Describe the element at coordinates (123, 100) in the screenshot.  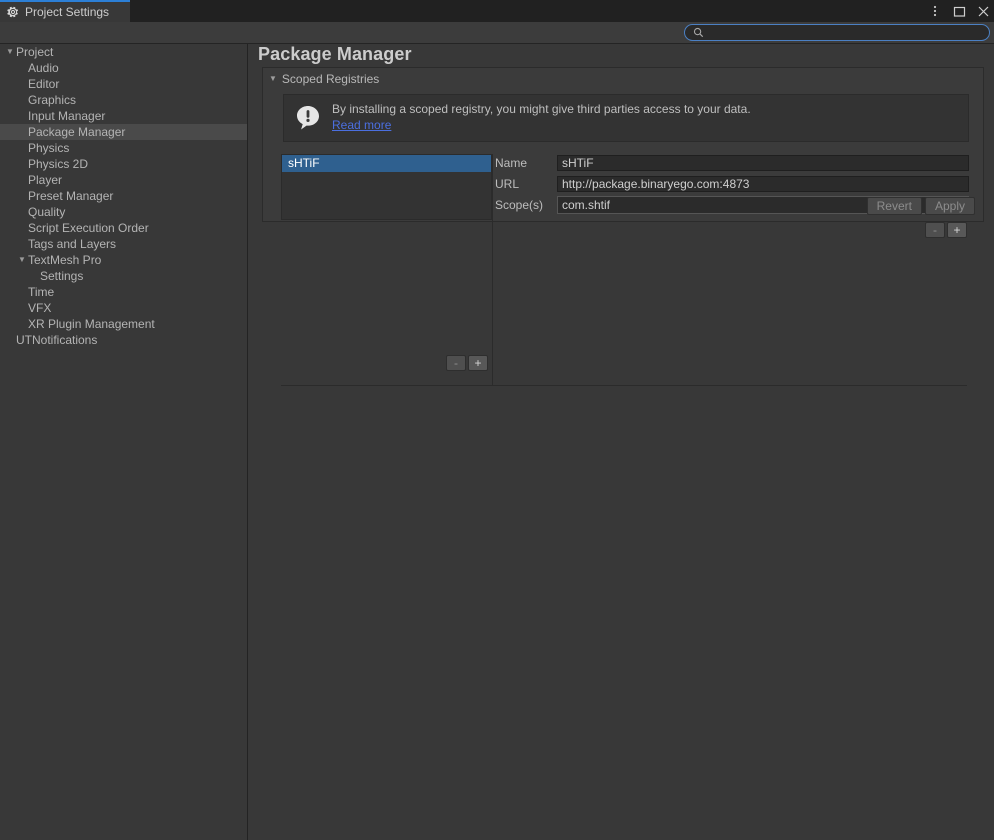
I see `sidebar-item-graphics: Graphics` at that location.